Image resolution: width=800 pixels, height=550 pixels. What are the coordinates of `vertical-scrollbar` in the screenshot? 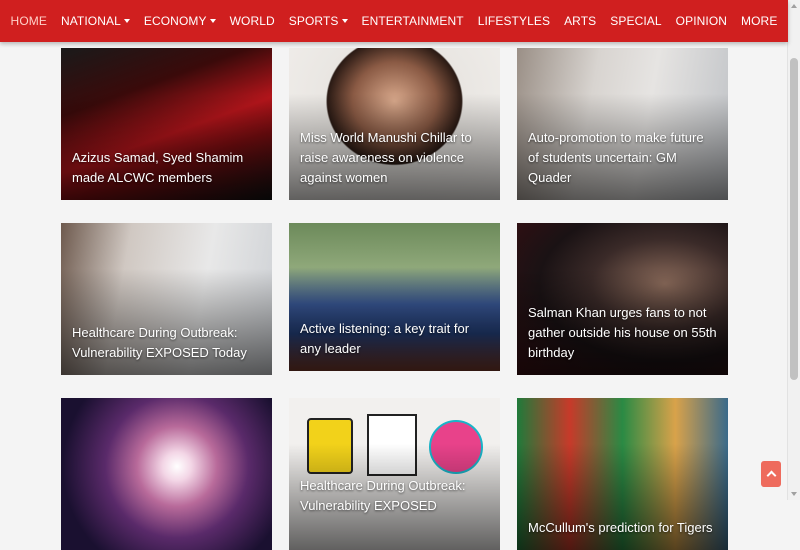 It's located at (793, 250).